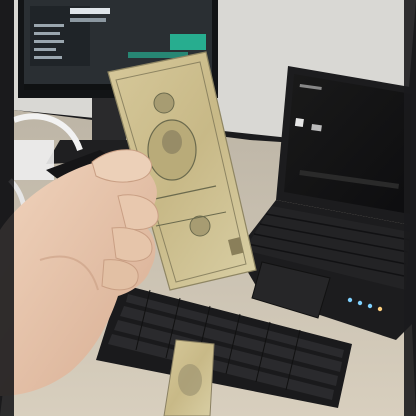 The width and height of the screenshot is (416, 416). What do you see at coordinates (34, 160) in the screenshot?
I see `white-box` at bounding box center [34, 160].